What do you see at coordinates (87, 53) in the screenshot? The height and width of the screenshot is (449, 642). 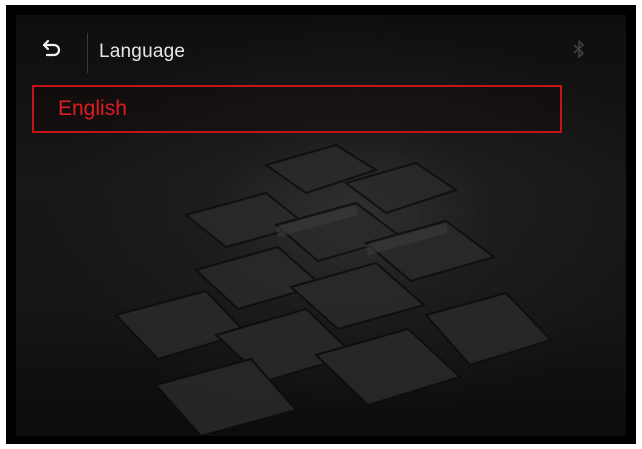 I see `header-divider` at bounding box center [87, 53].